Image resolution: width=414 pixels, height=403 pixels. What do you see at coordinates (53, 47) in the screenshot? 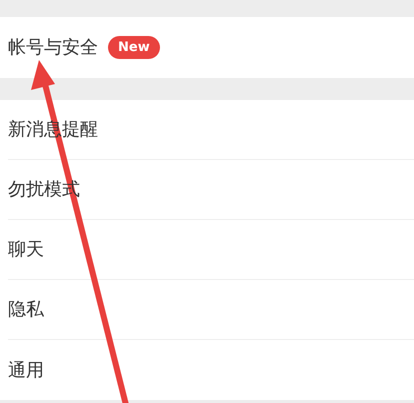
I see `settings-item: 帐号与安全` at bounding box center [53, 47].